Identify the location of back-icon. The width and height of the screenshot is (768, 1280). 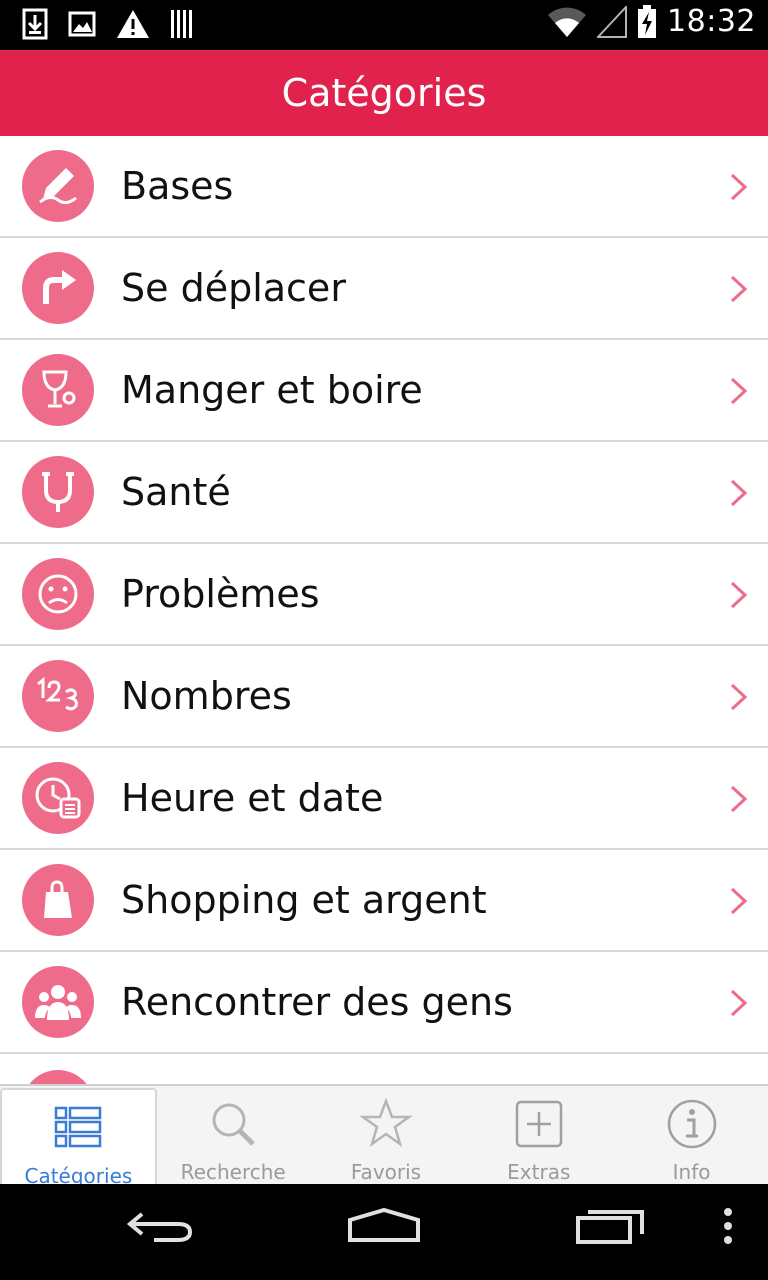
(159, 1226).